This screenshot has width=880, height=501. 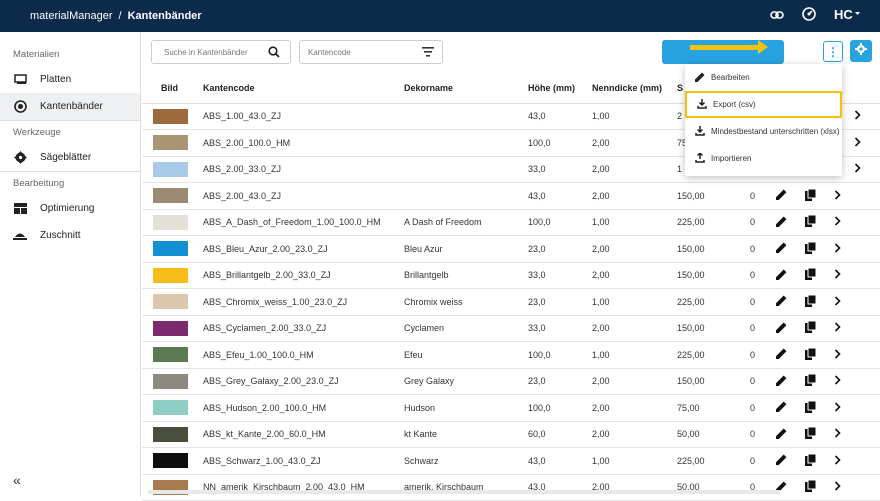 I want to click on breadcrumb: materialManager / Kantenbänder, so click(x=116, y=16).